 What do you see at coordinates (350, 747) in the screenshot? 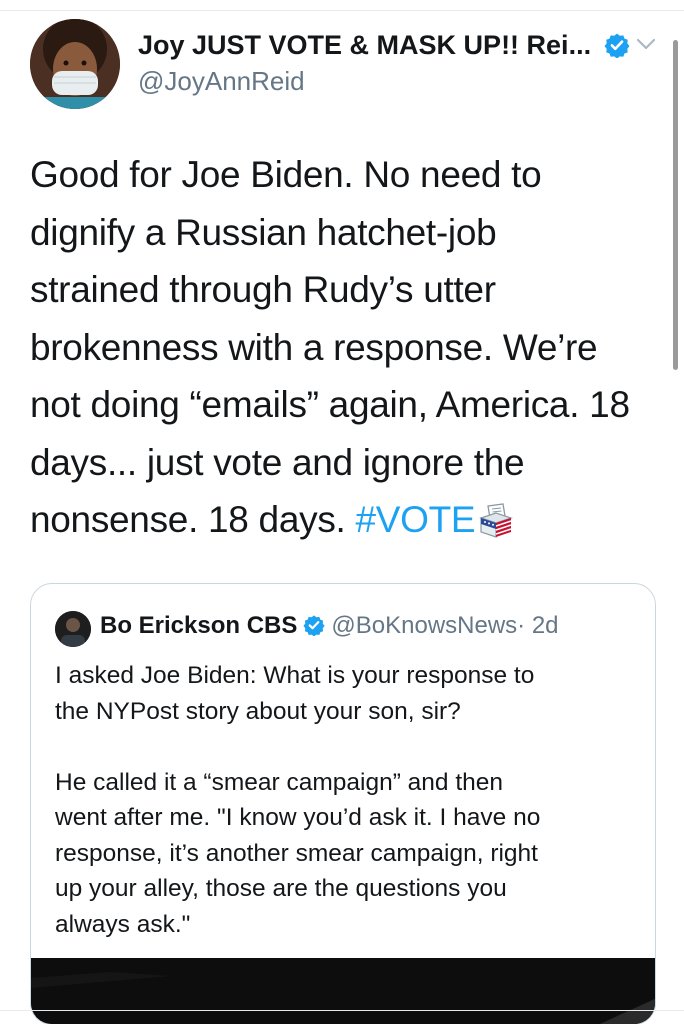
I see `quoted-paragraph-gap` at bounding box center [350, 747].